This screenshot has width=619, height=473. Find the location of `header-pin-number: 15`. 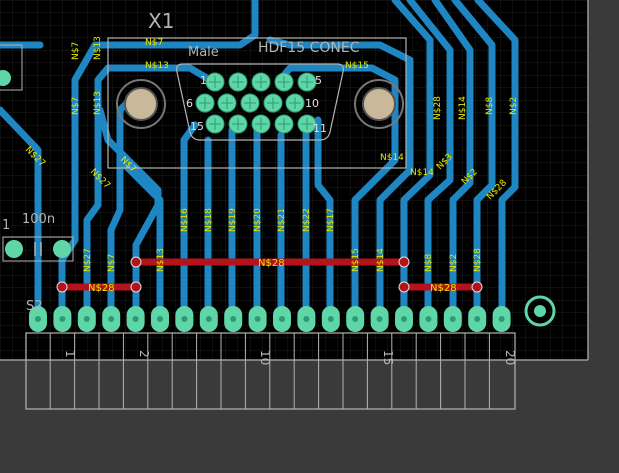

header-pin-number: 15 is located at coordinates (388, 357).